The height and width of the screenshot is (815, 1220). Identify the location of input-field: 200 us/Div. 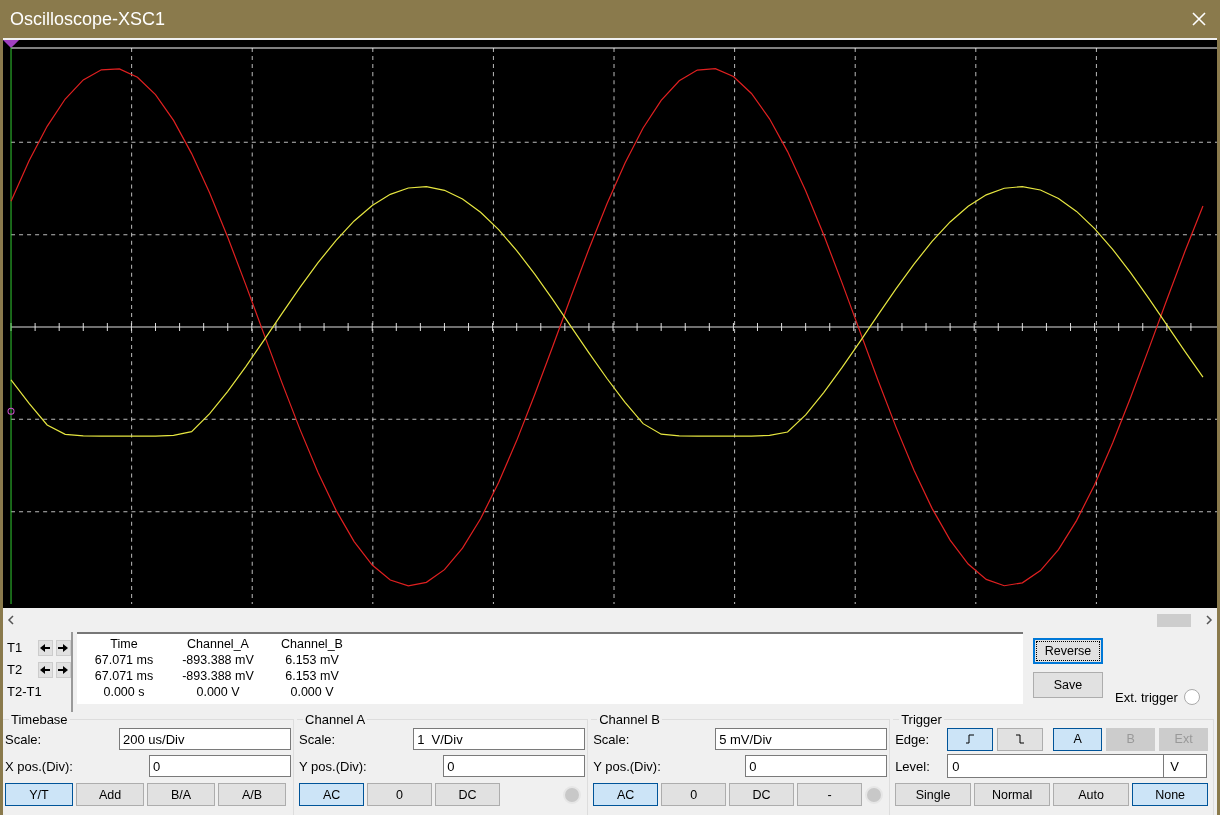
(205, 739).